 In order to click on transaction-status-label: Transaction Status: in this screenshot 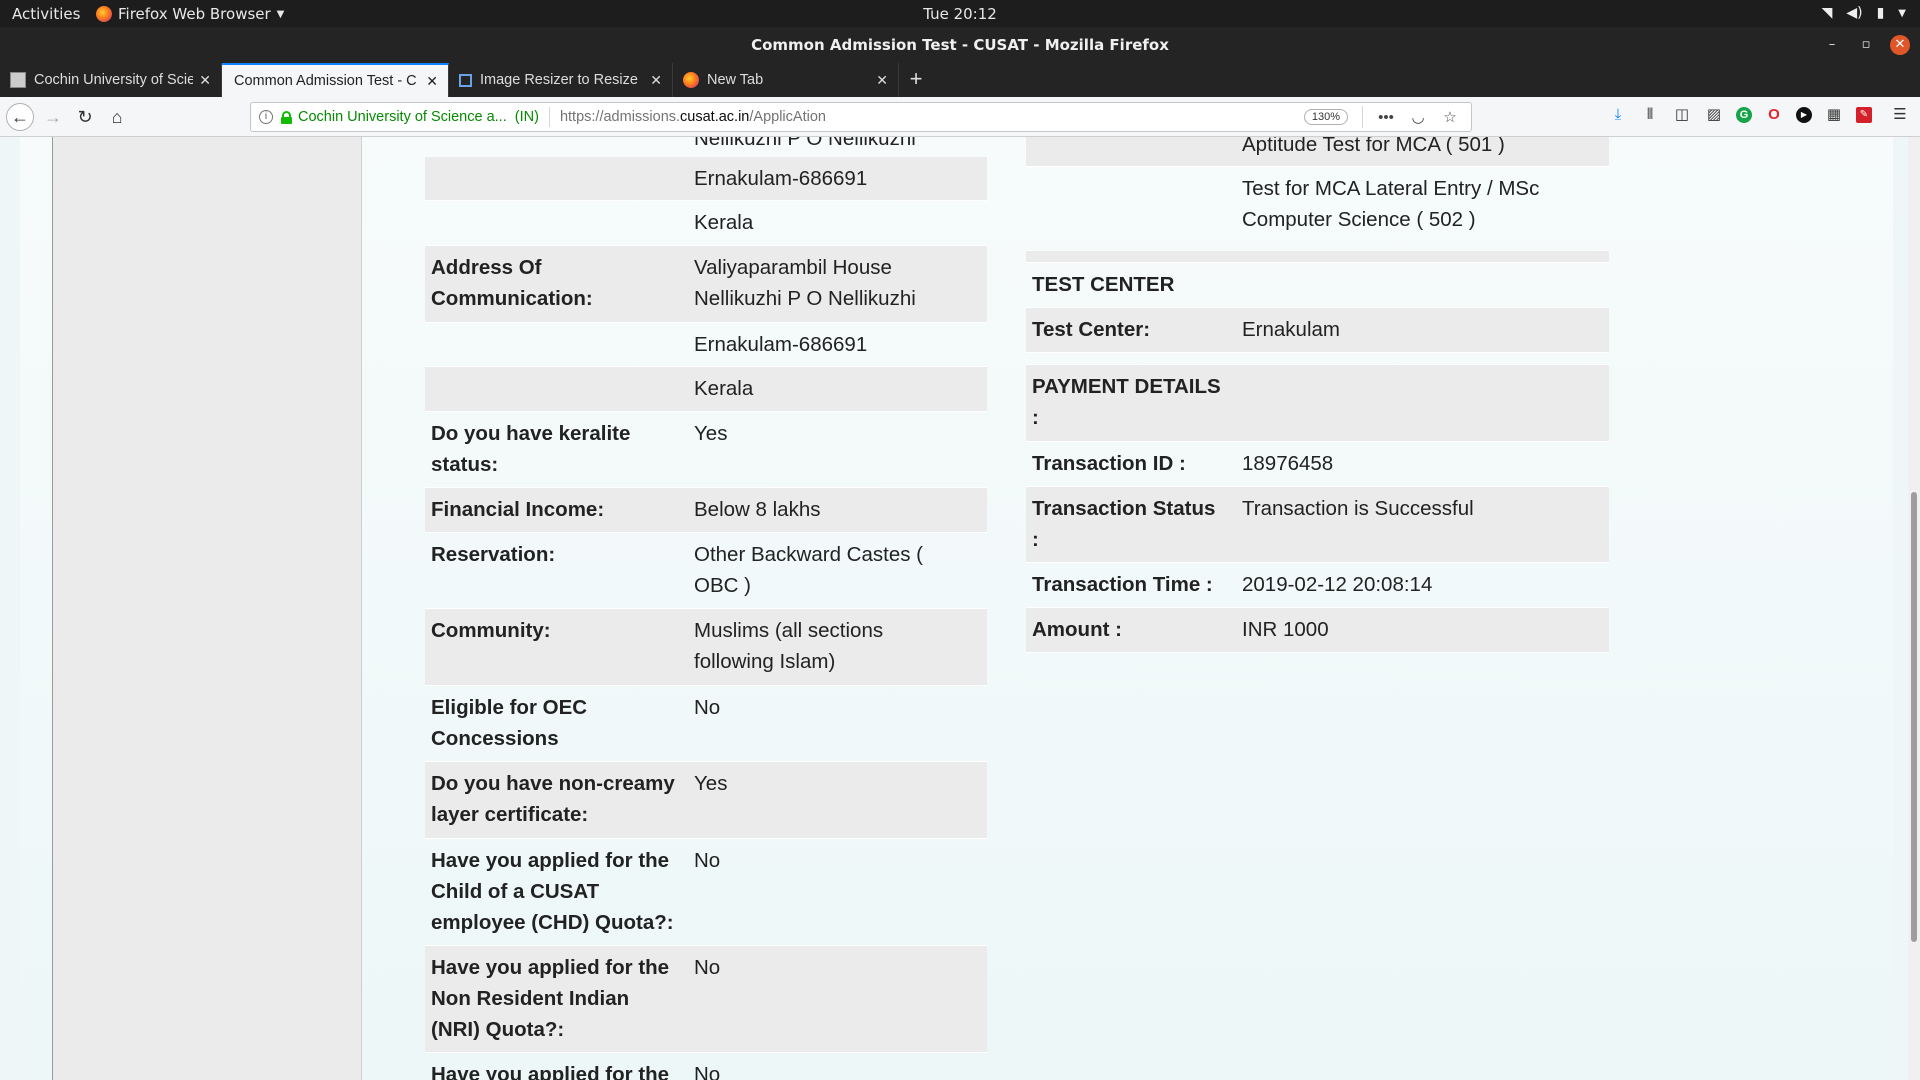, I will do `click(1124, 524)`.